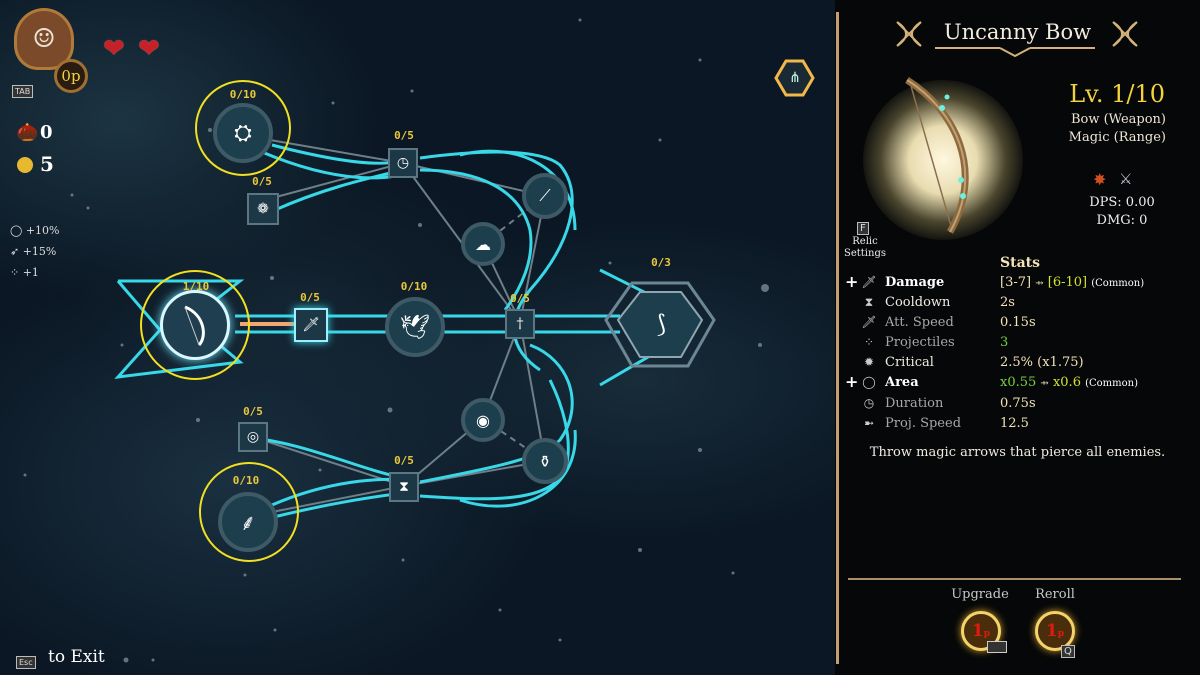 The height and width of the screenshot is (675, 1200). What do you see at coordinates (262, 181) in the screenshot?
I see `top-small-progress: 0/5` at bounding box center [262, 181].